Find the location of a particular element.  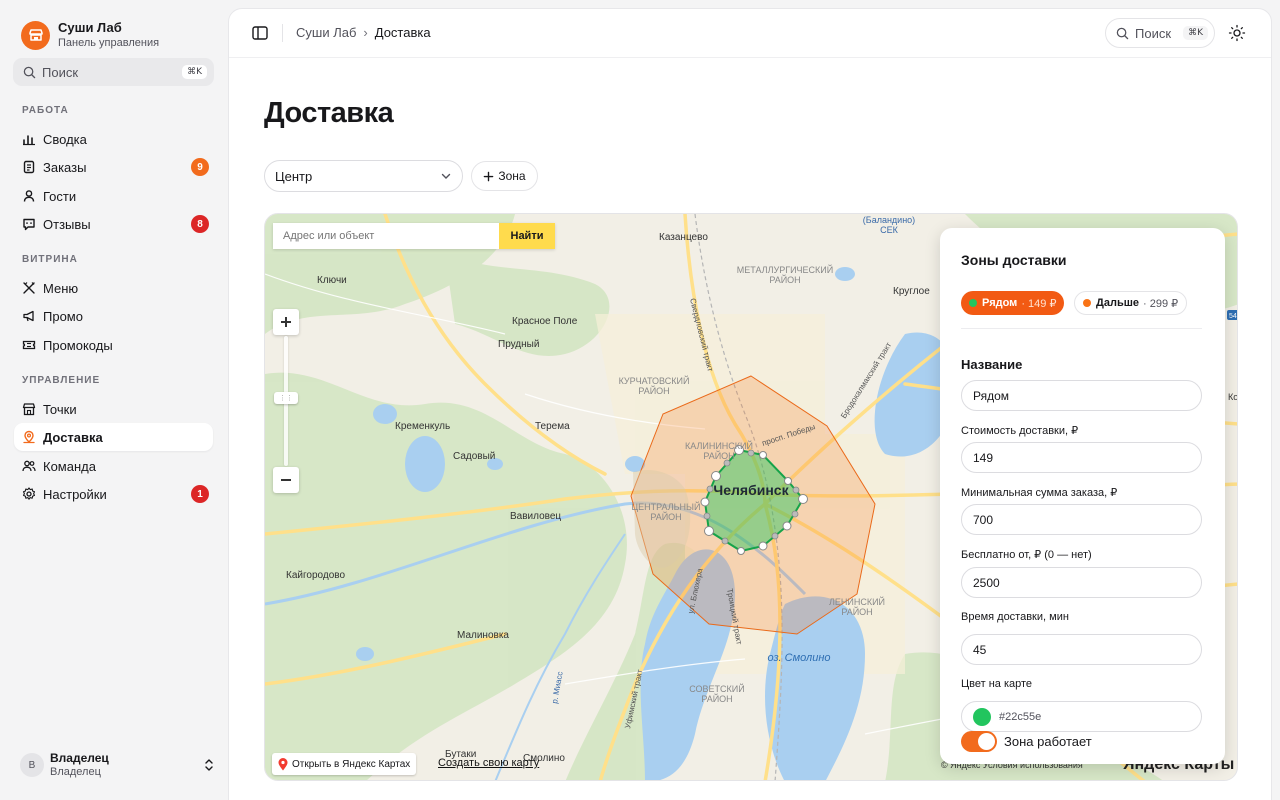

sidebar-item-label: Меню is located at coordinates (61, 288).